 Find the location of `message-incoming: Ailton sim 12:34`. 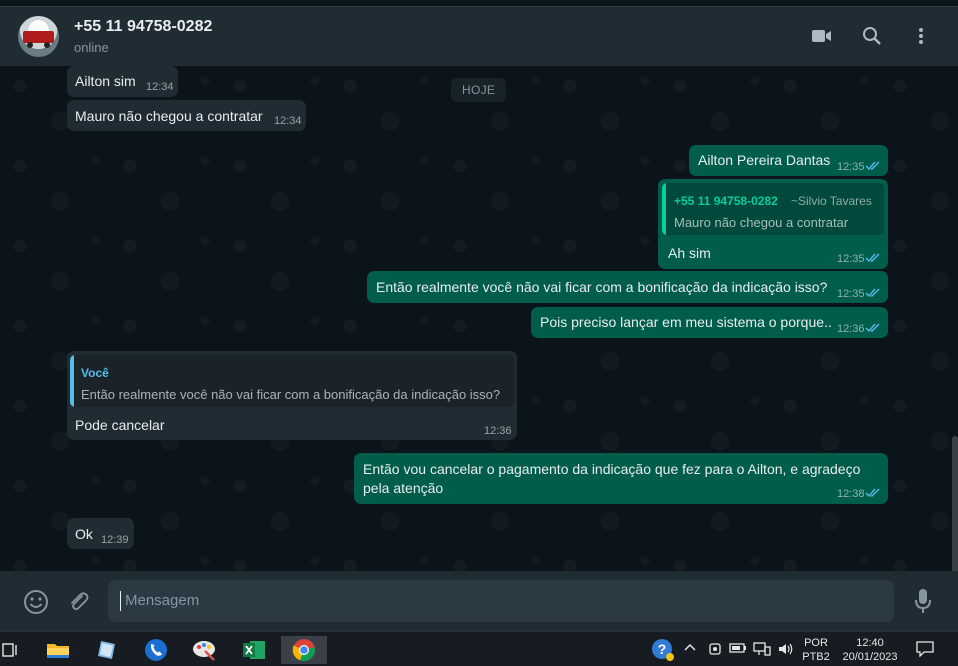

message-incoming: Ailton sim 12:34 is located at coordinates (122, 81).